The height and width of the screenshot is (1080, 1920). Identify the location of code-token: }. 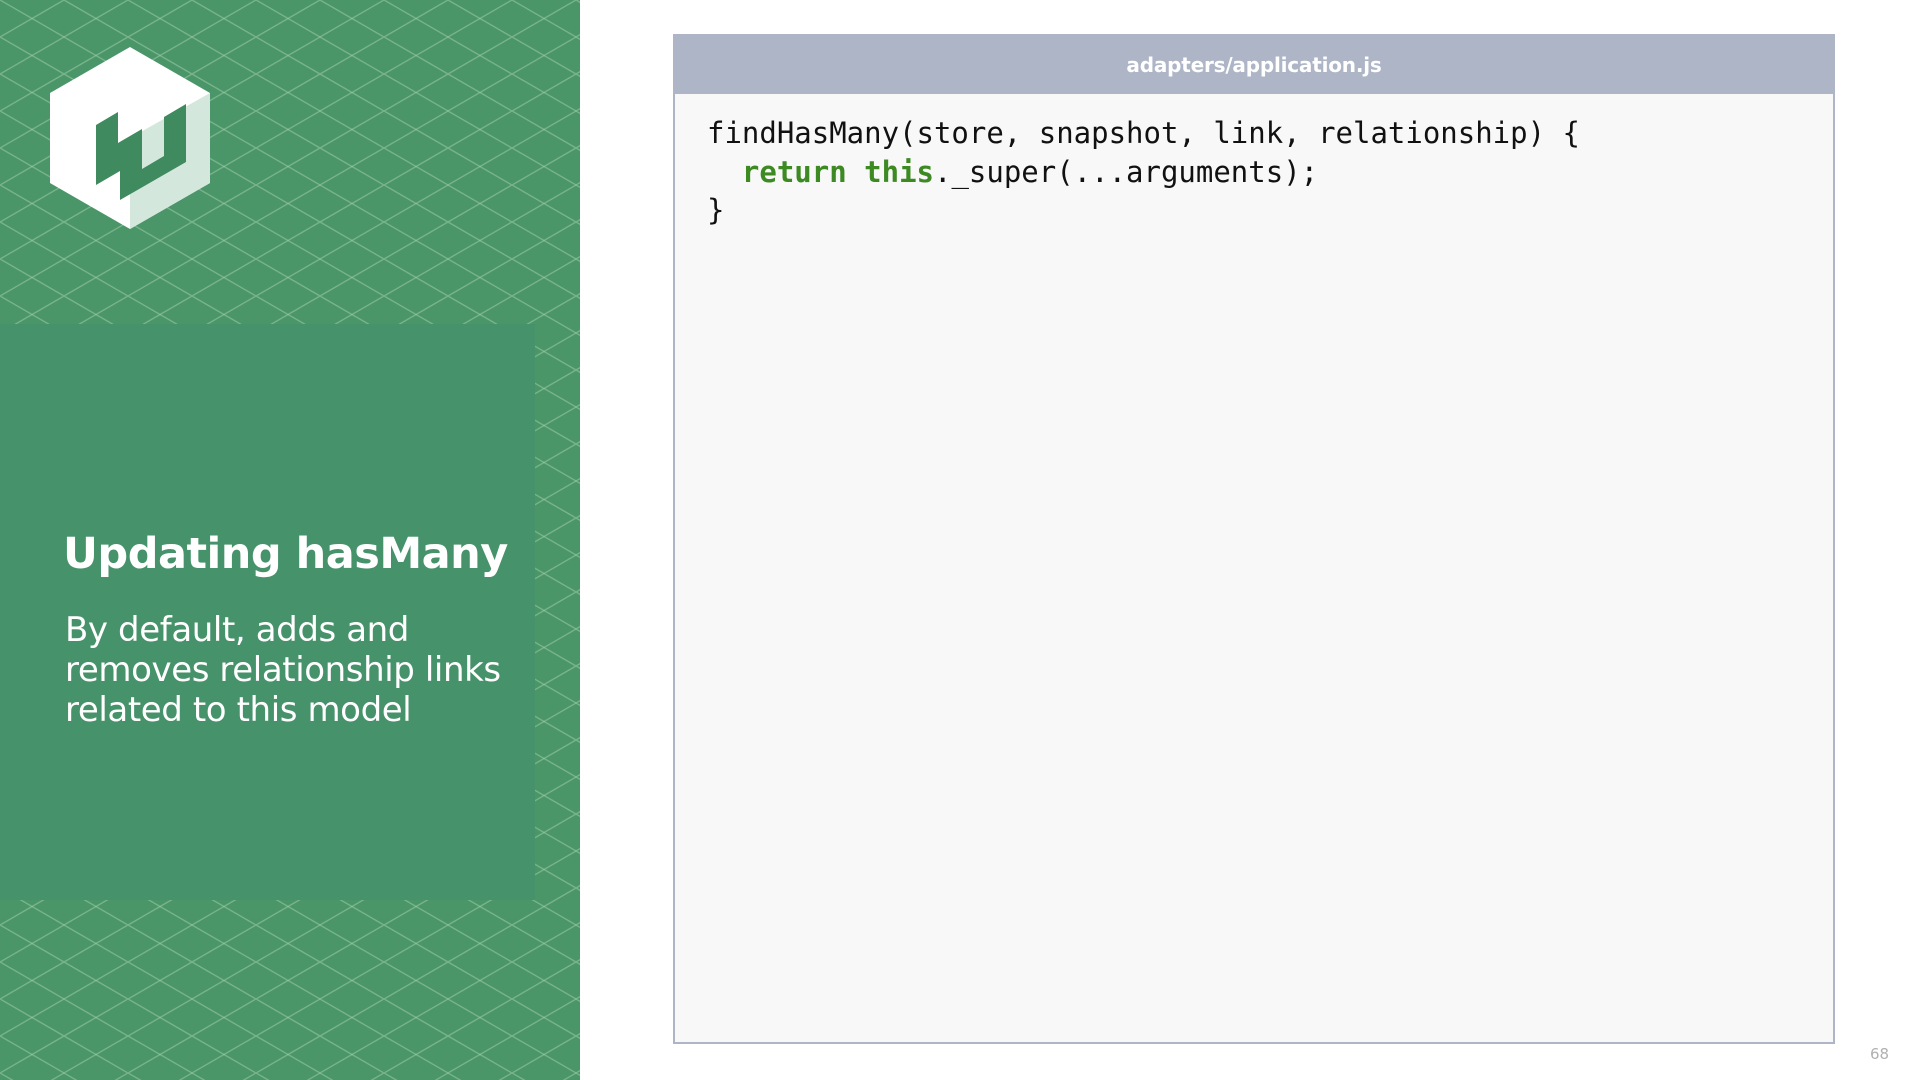
(716, 210).